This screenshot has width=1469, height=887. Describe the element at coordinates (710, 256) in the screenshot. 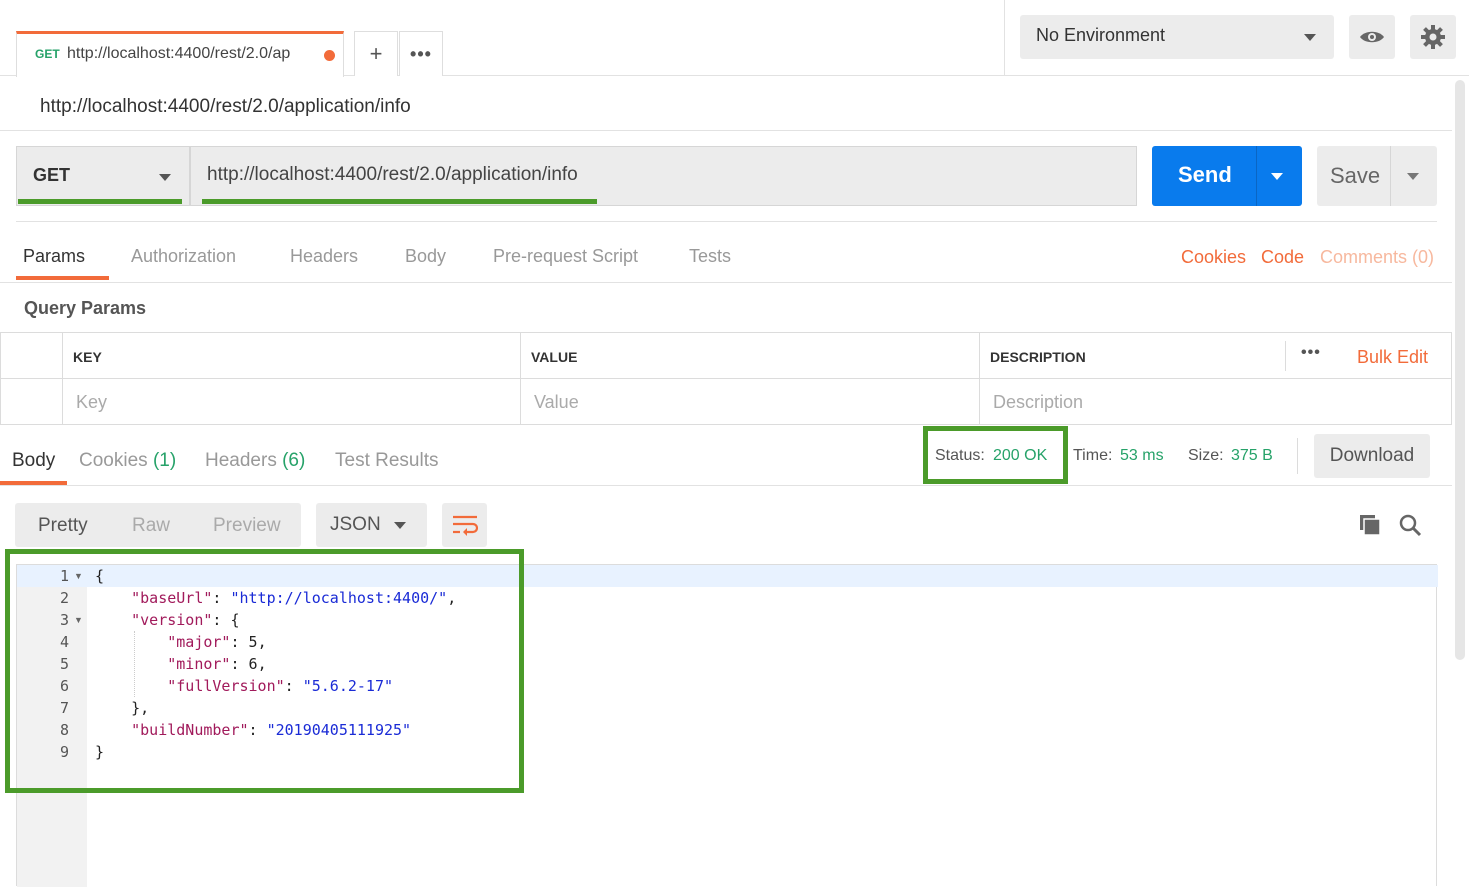

I see `tab-tests: Tests` at that location.